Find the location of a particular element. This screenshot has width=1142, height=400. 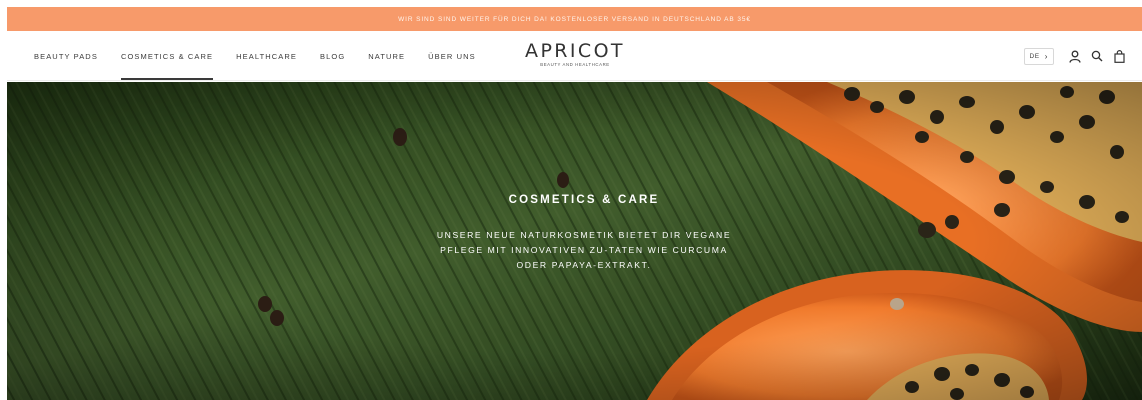

nav-item-beauty-pads: BEAUTY PADS is located at coordinates (66, 56).